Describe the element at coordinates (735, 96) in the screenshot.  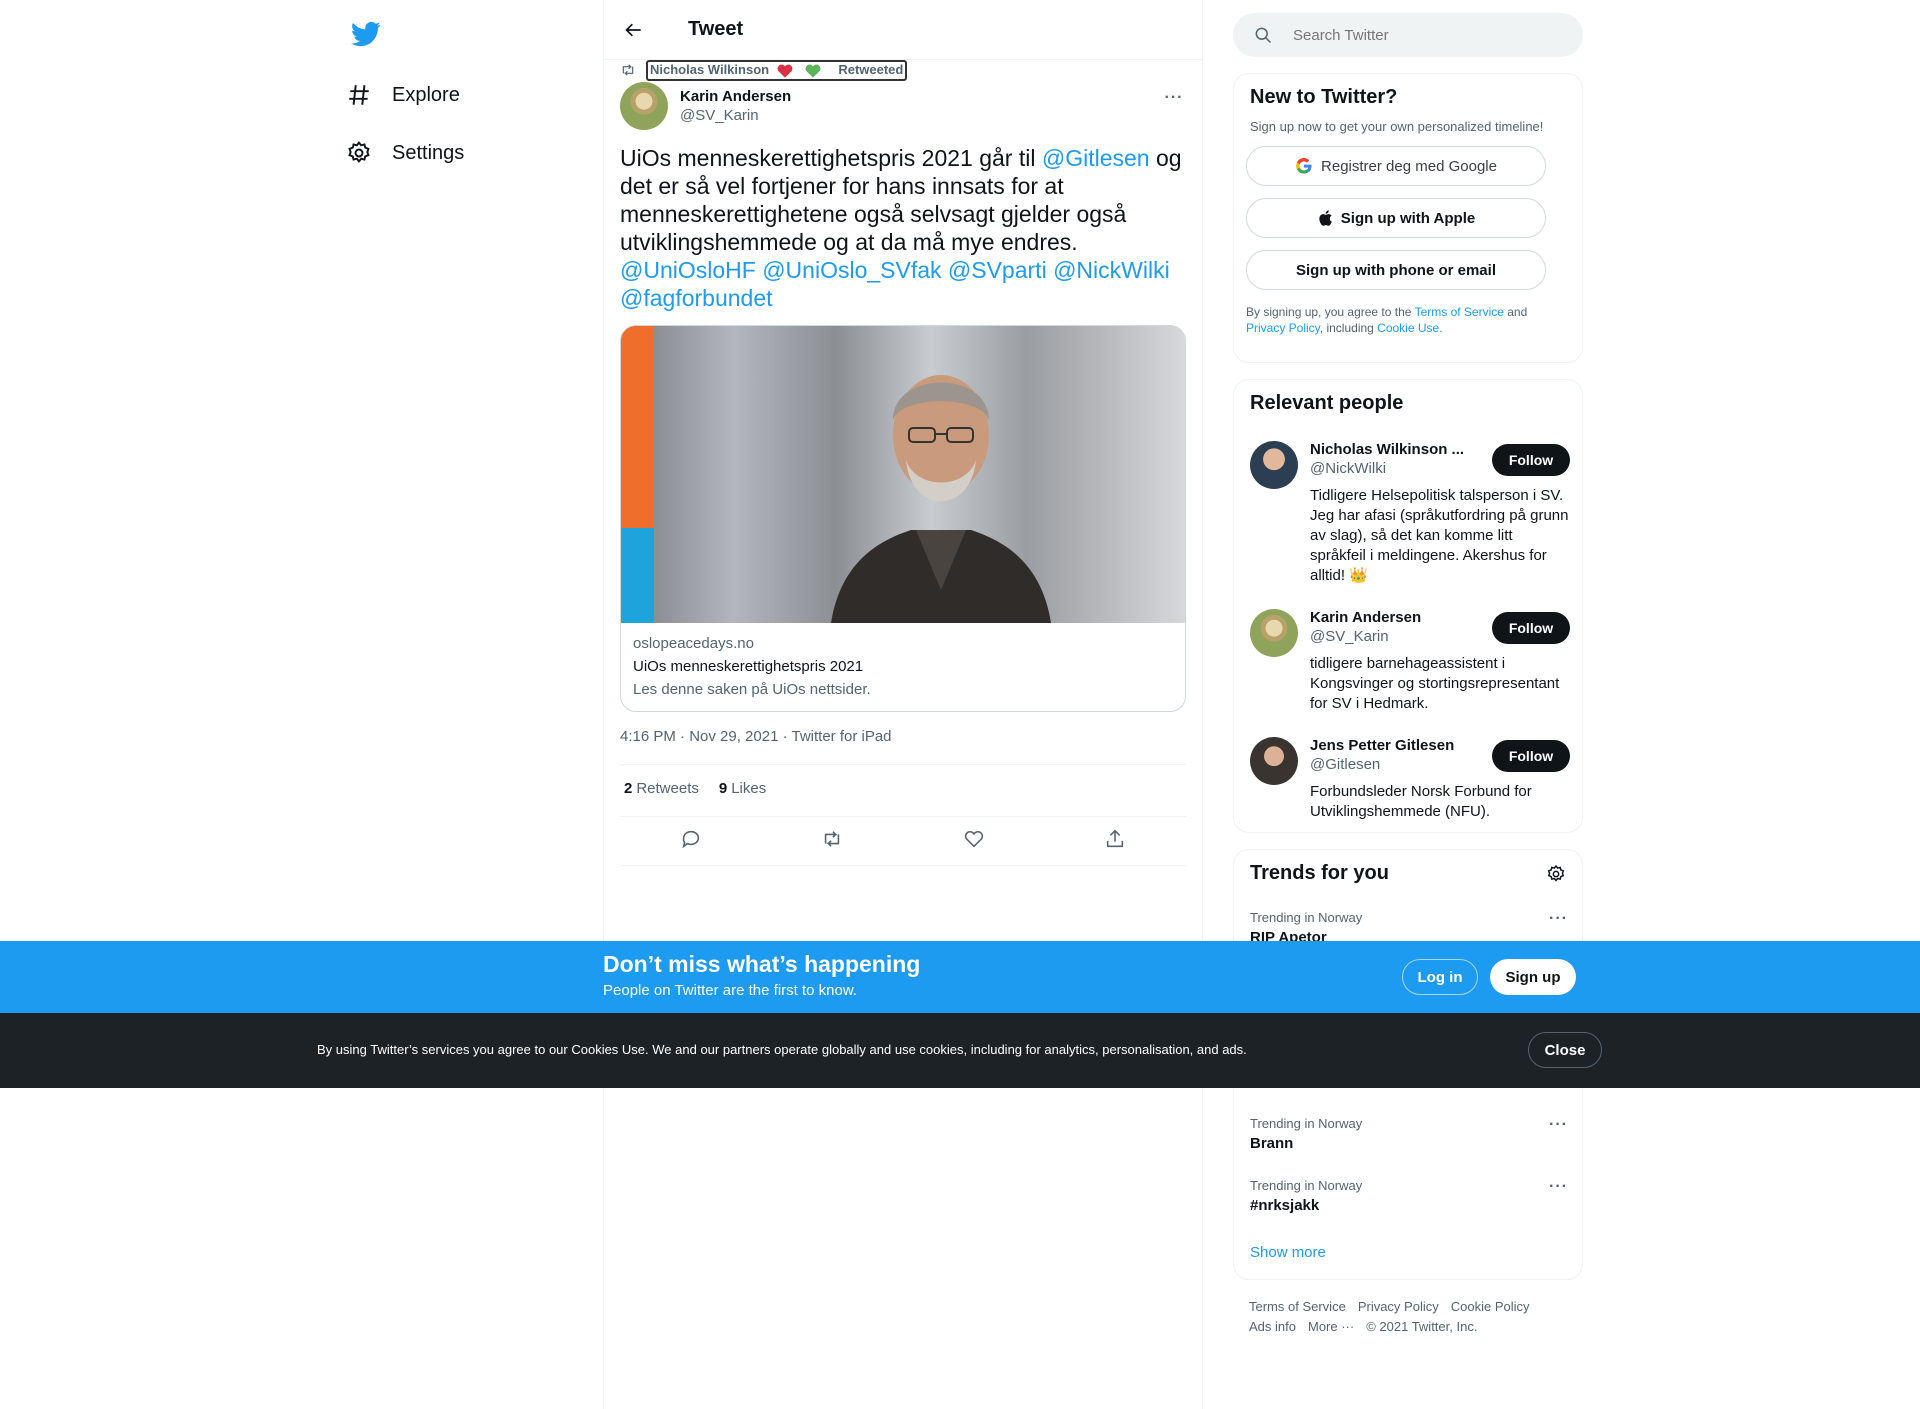
I see `author-name: Karin Andersen` at that location.